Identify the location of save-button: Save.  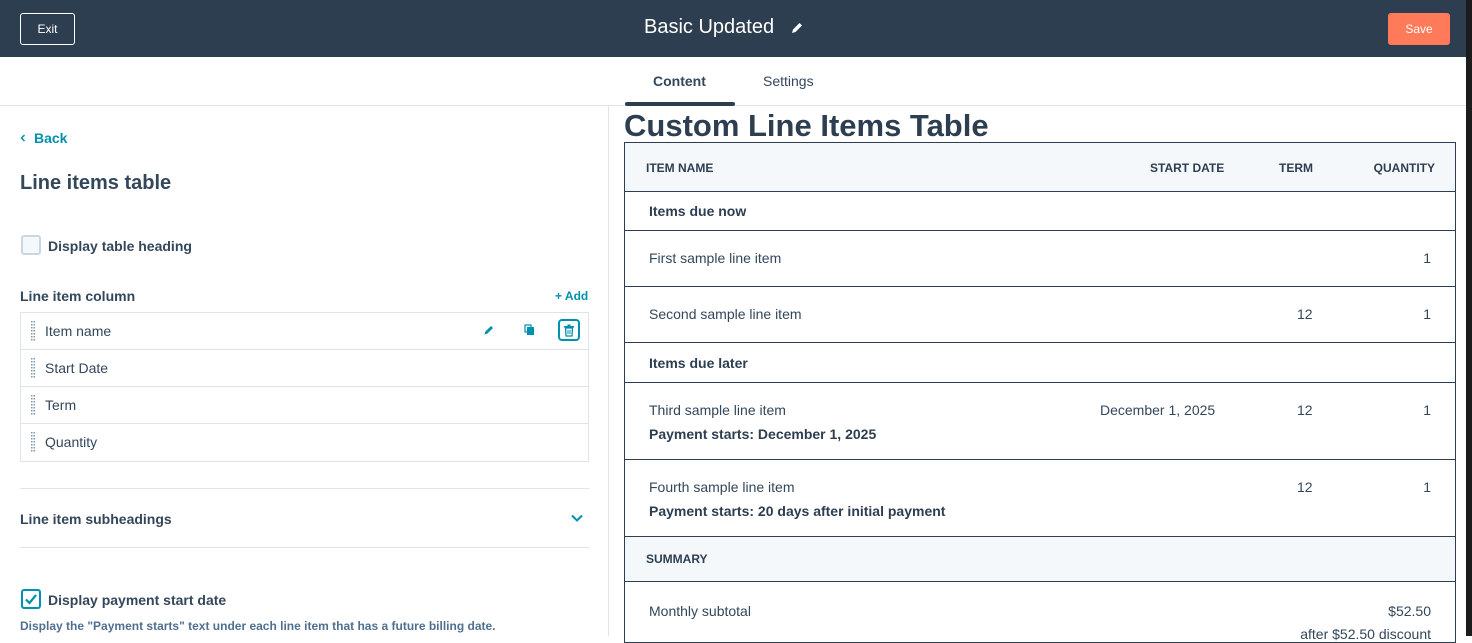
(1419, 29).